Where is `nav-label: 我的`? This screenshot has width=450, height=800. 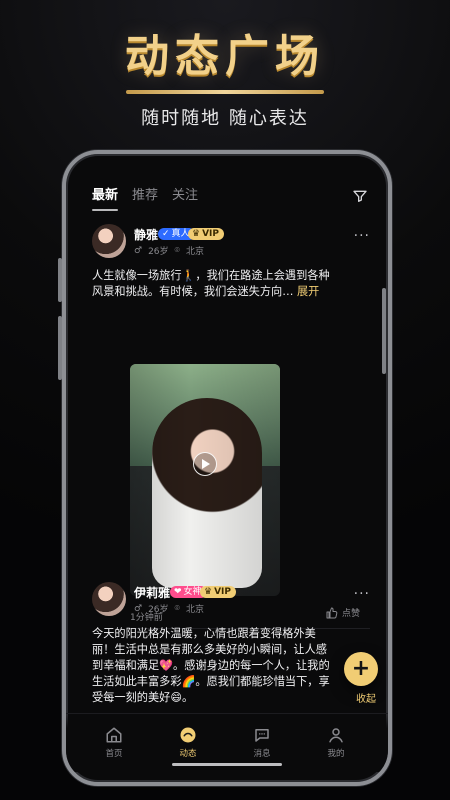 nav-label: 我的 is located at coordinates (336, 754).